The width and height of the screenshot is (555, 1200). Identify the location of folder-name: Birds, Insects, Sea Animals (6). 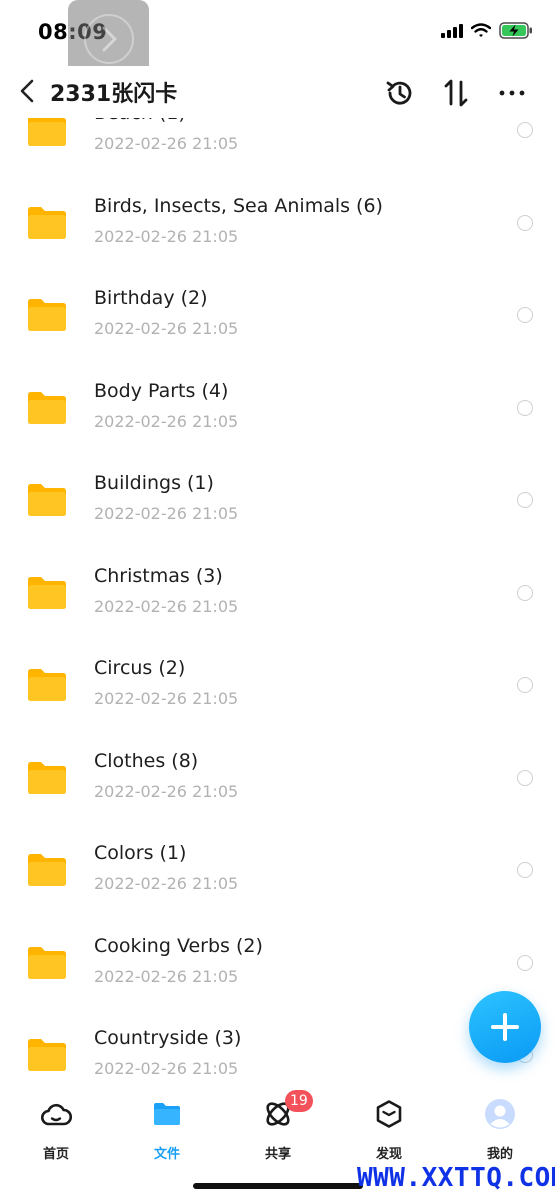
(238, 205).